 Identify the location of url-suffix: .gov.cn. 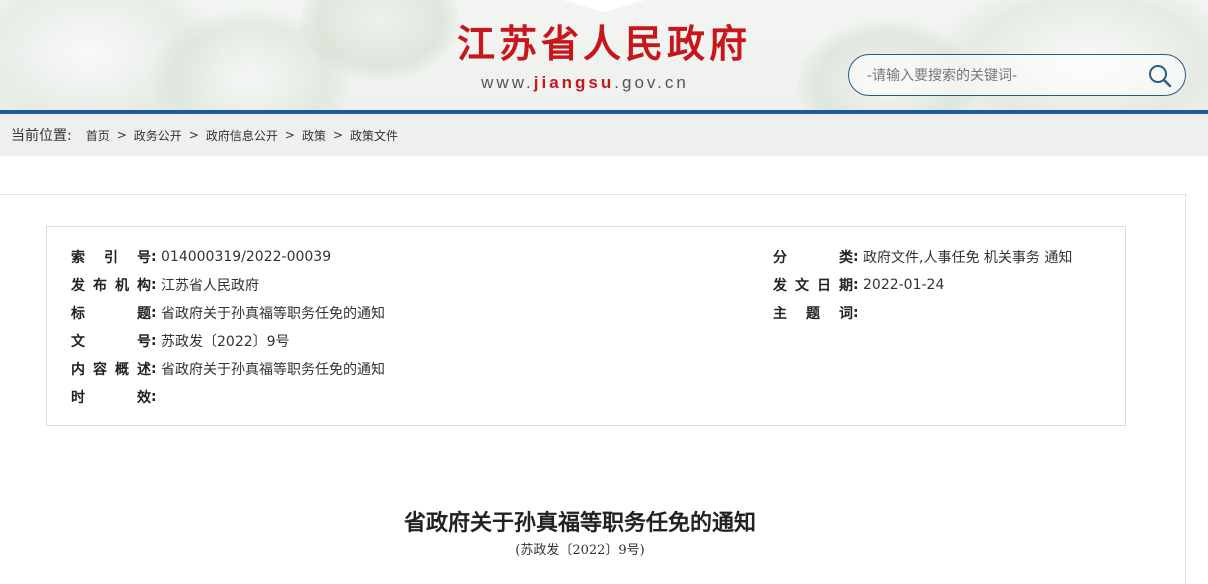
(651, 82).